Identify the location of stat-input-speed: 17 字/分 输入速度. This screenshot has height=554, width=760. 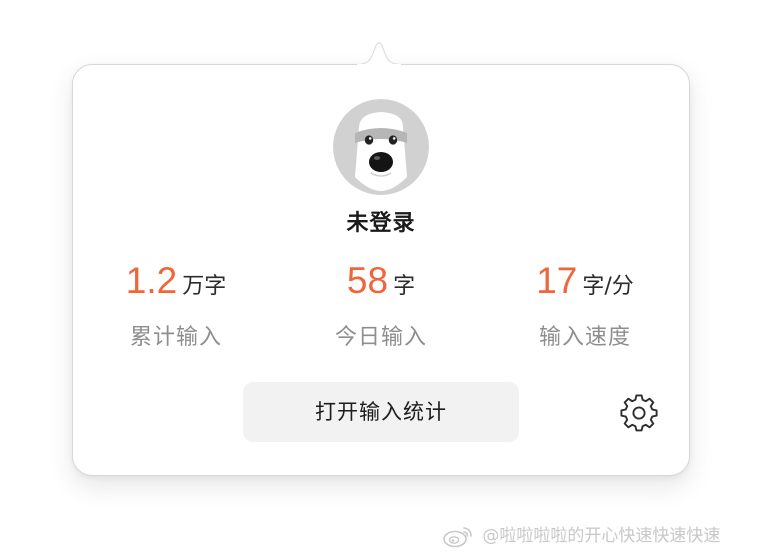
(585, 304).